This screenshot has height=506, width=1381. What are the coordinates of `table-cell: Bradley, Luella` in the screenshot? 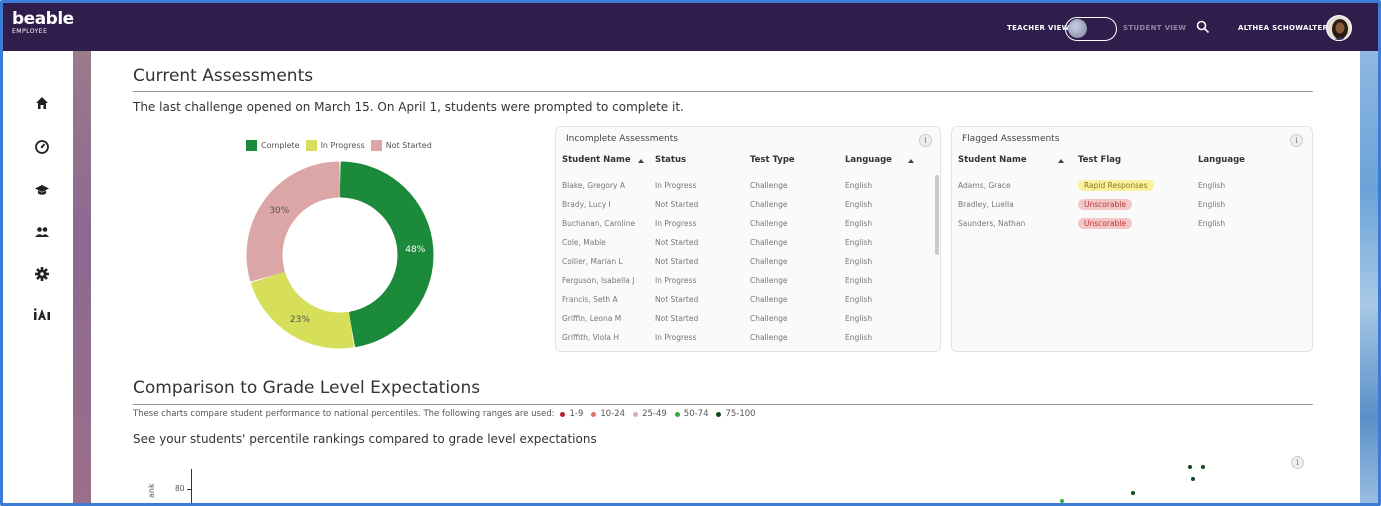 It's located at (986, 204).